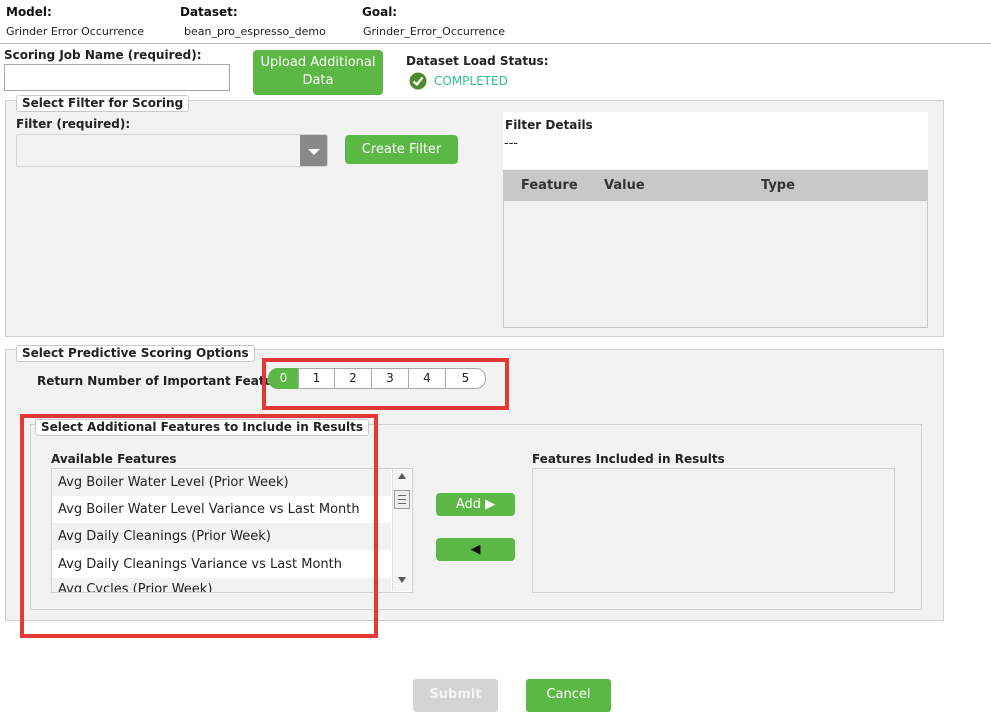  Describe the element at coordinates (172, 150) in the screenshot. I see `filter-select` at that location.